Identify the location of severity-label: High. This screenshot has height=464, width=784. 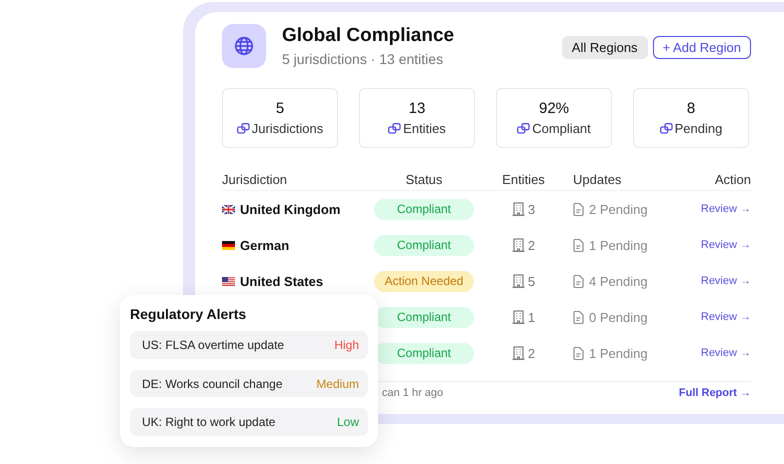
(346, 345).